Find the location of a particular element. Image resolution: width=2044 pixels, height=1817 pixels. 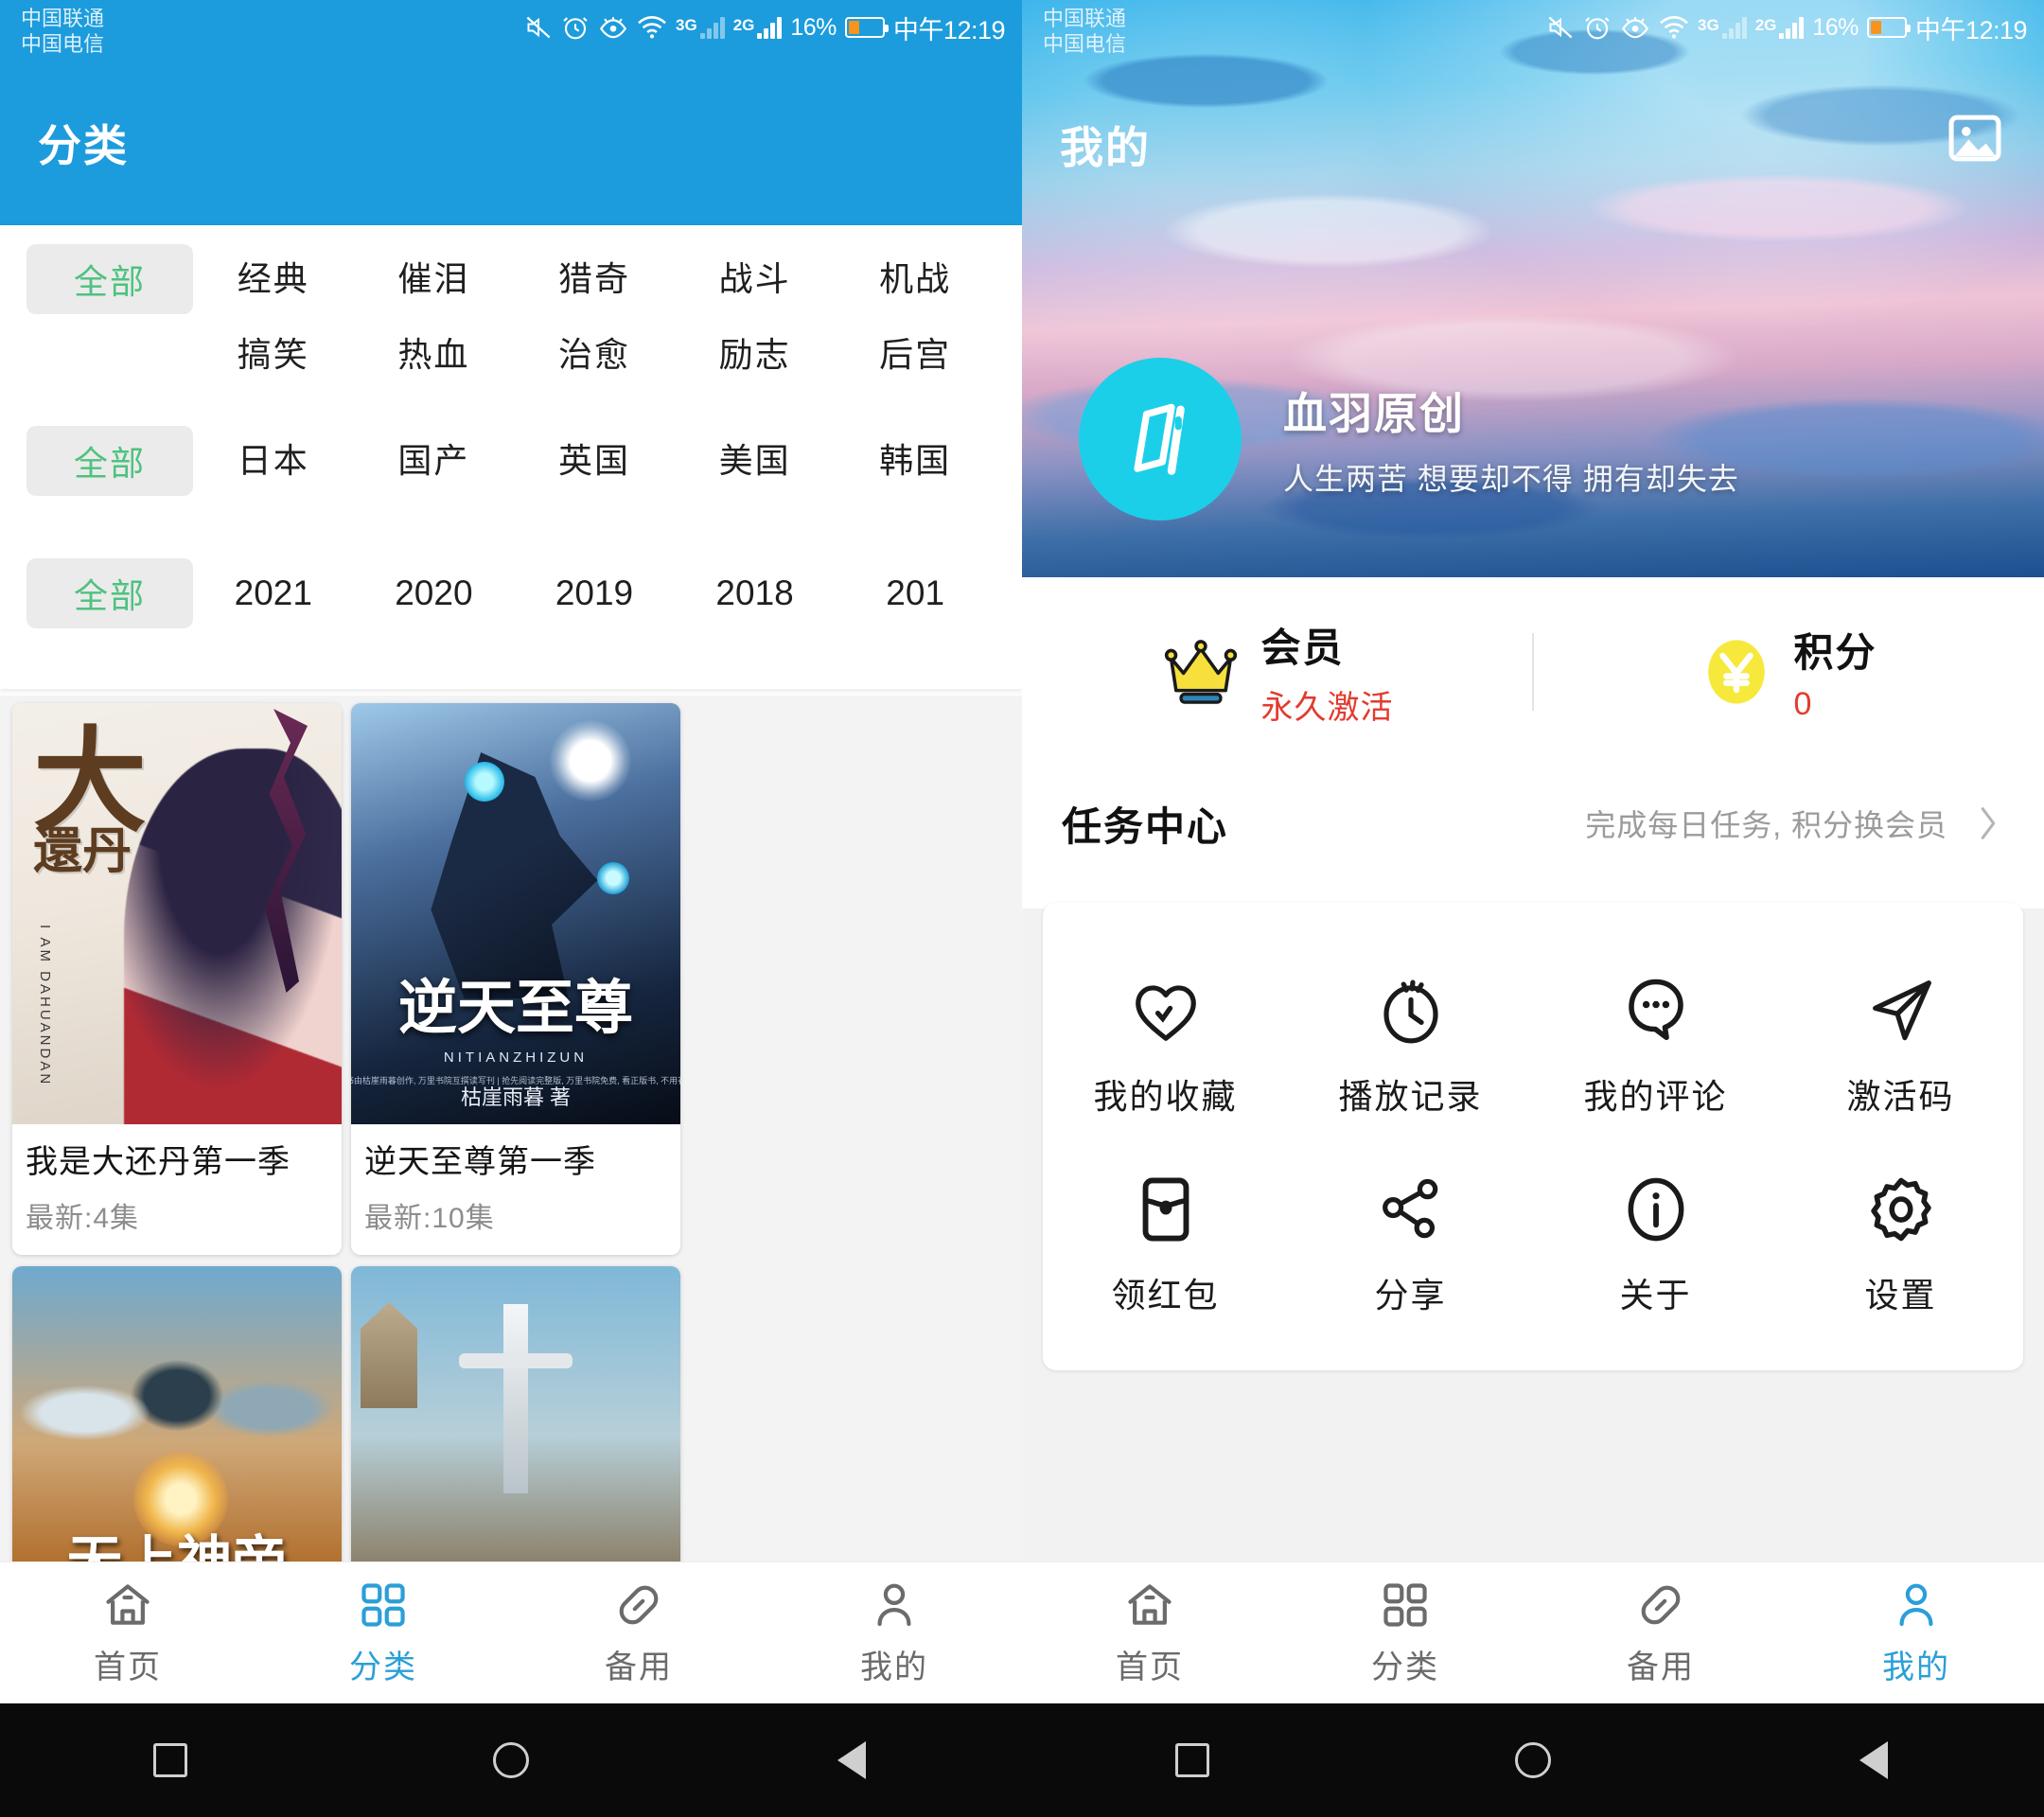

filter-all-region: 全部 is located at coordinates (109, 461).